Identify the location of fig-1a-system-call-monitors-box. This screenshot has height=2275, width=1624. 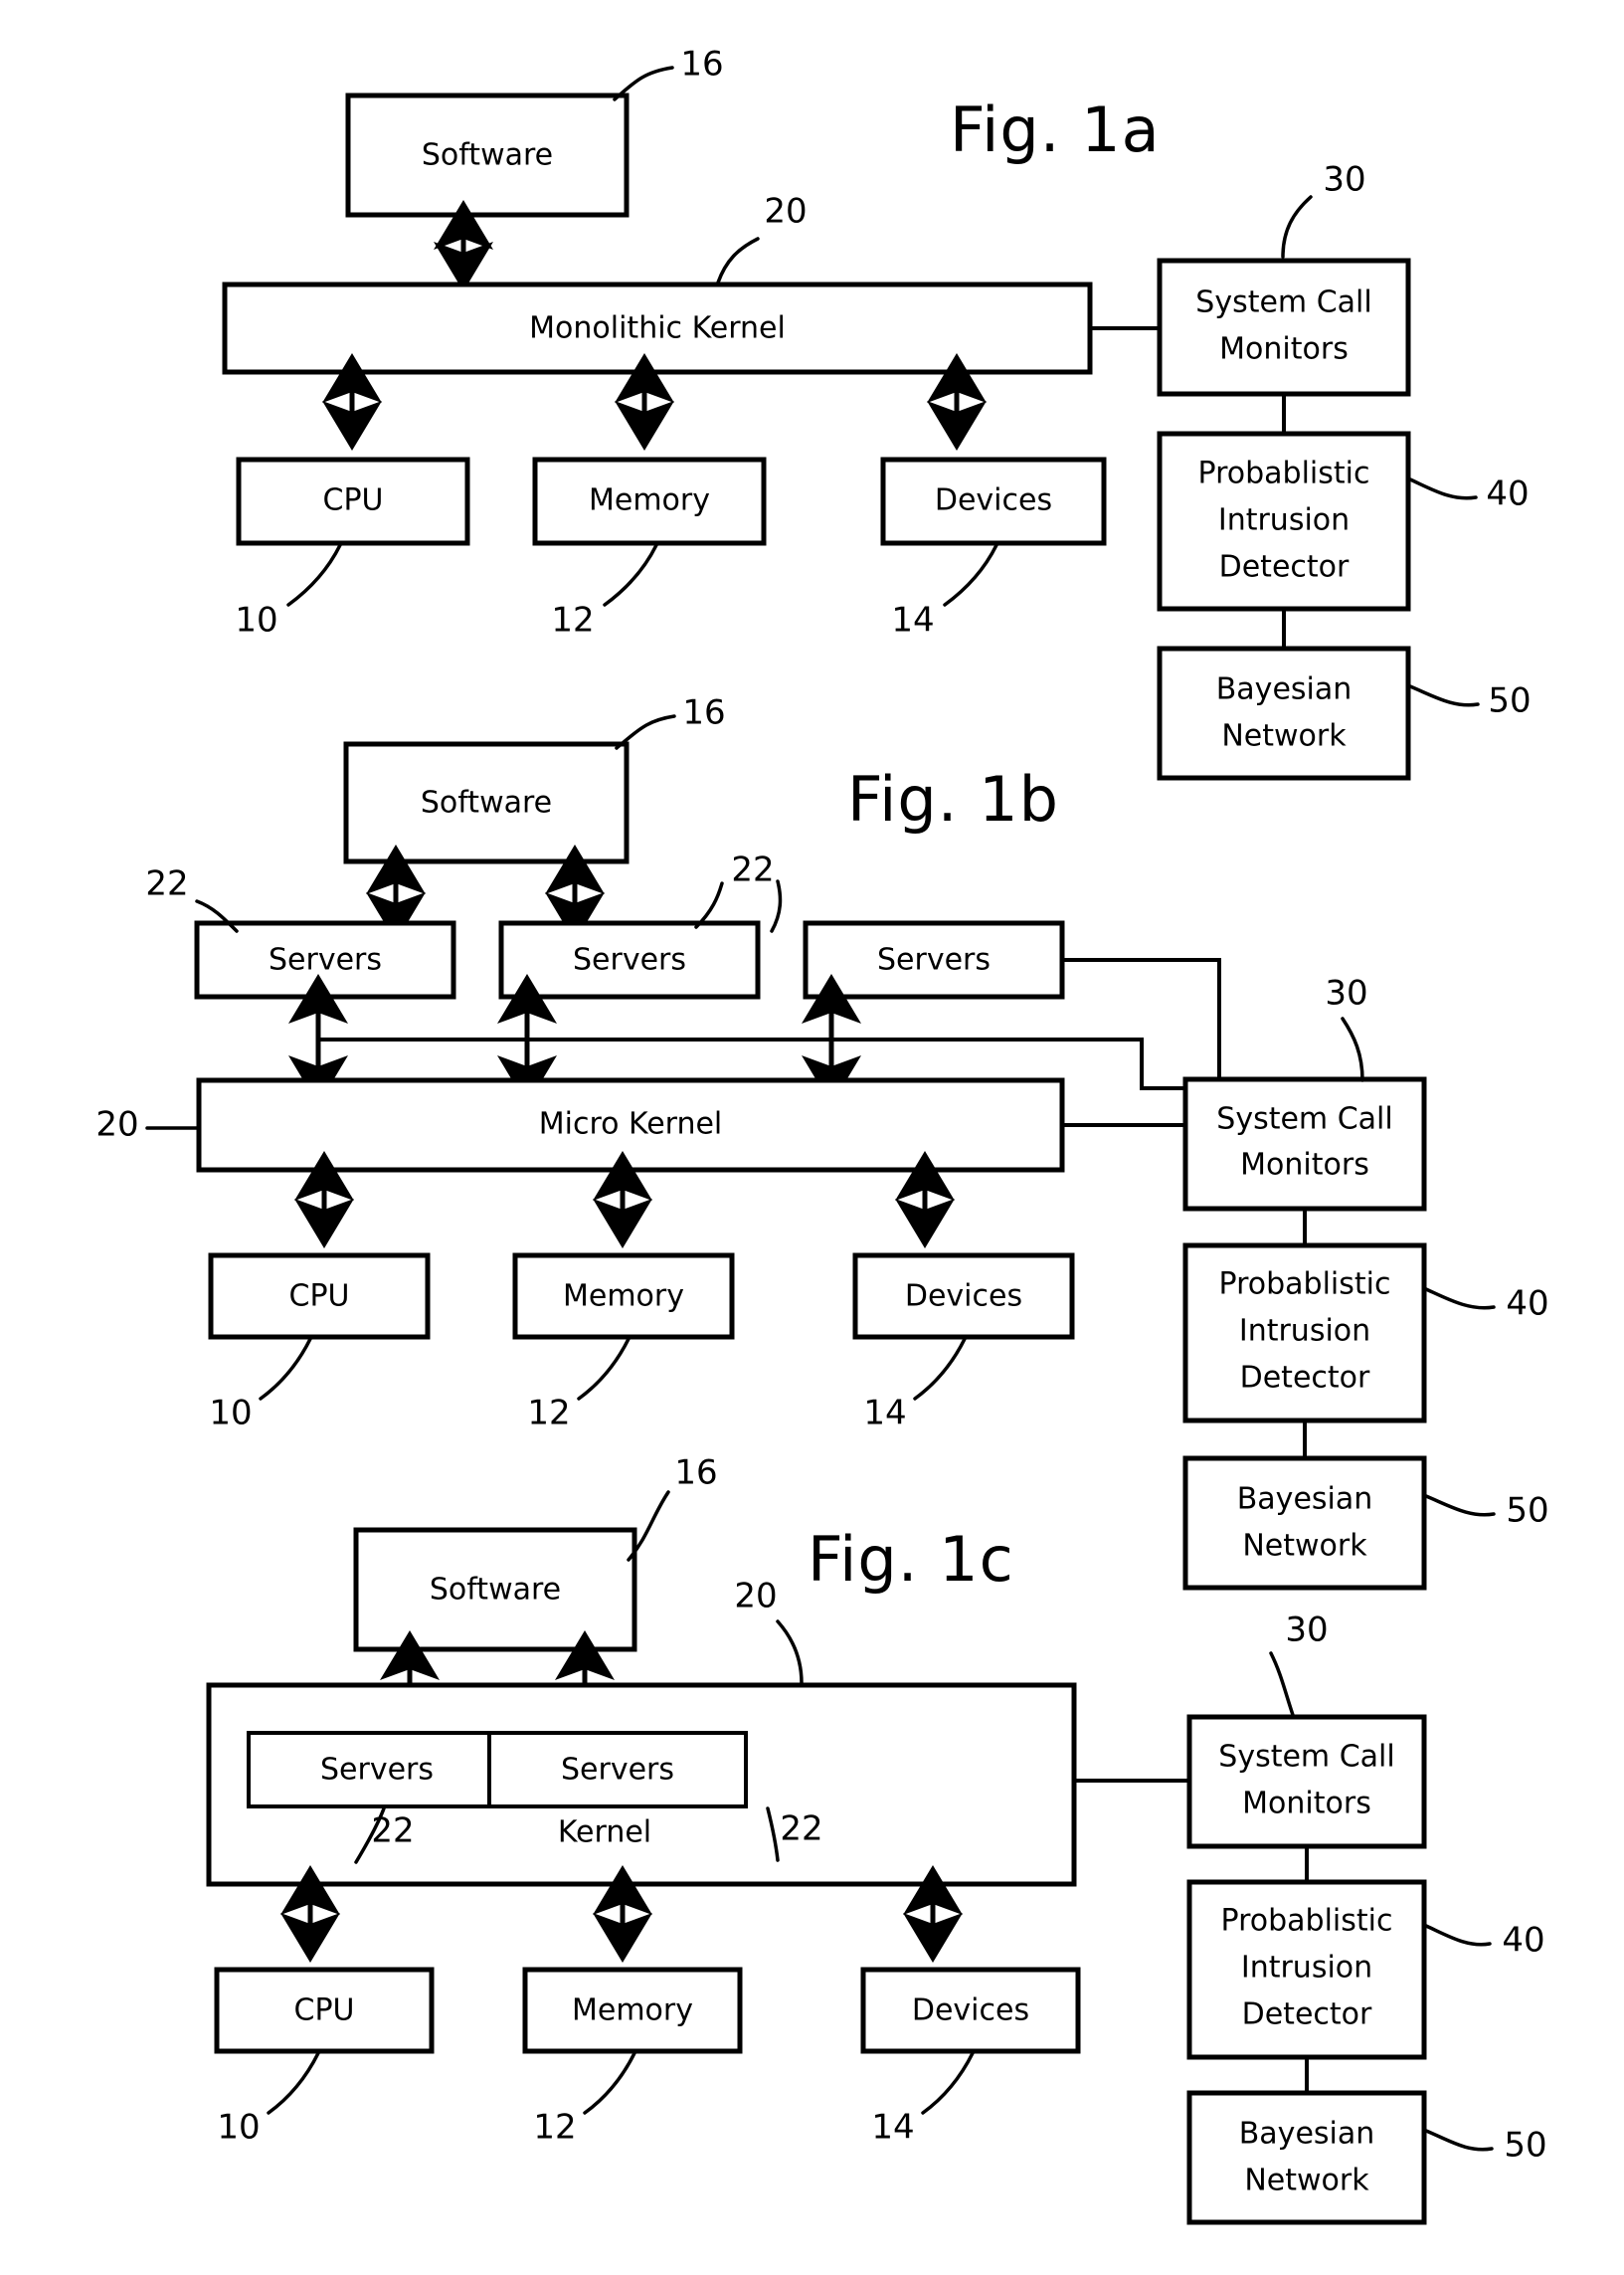
(1284, 327).